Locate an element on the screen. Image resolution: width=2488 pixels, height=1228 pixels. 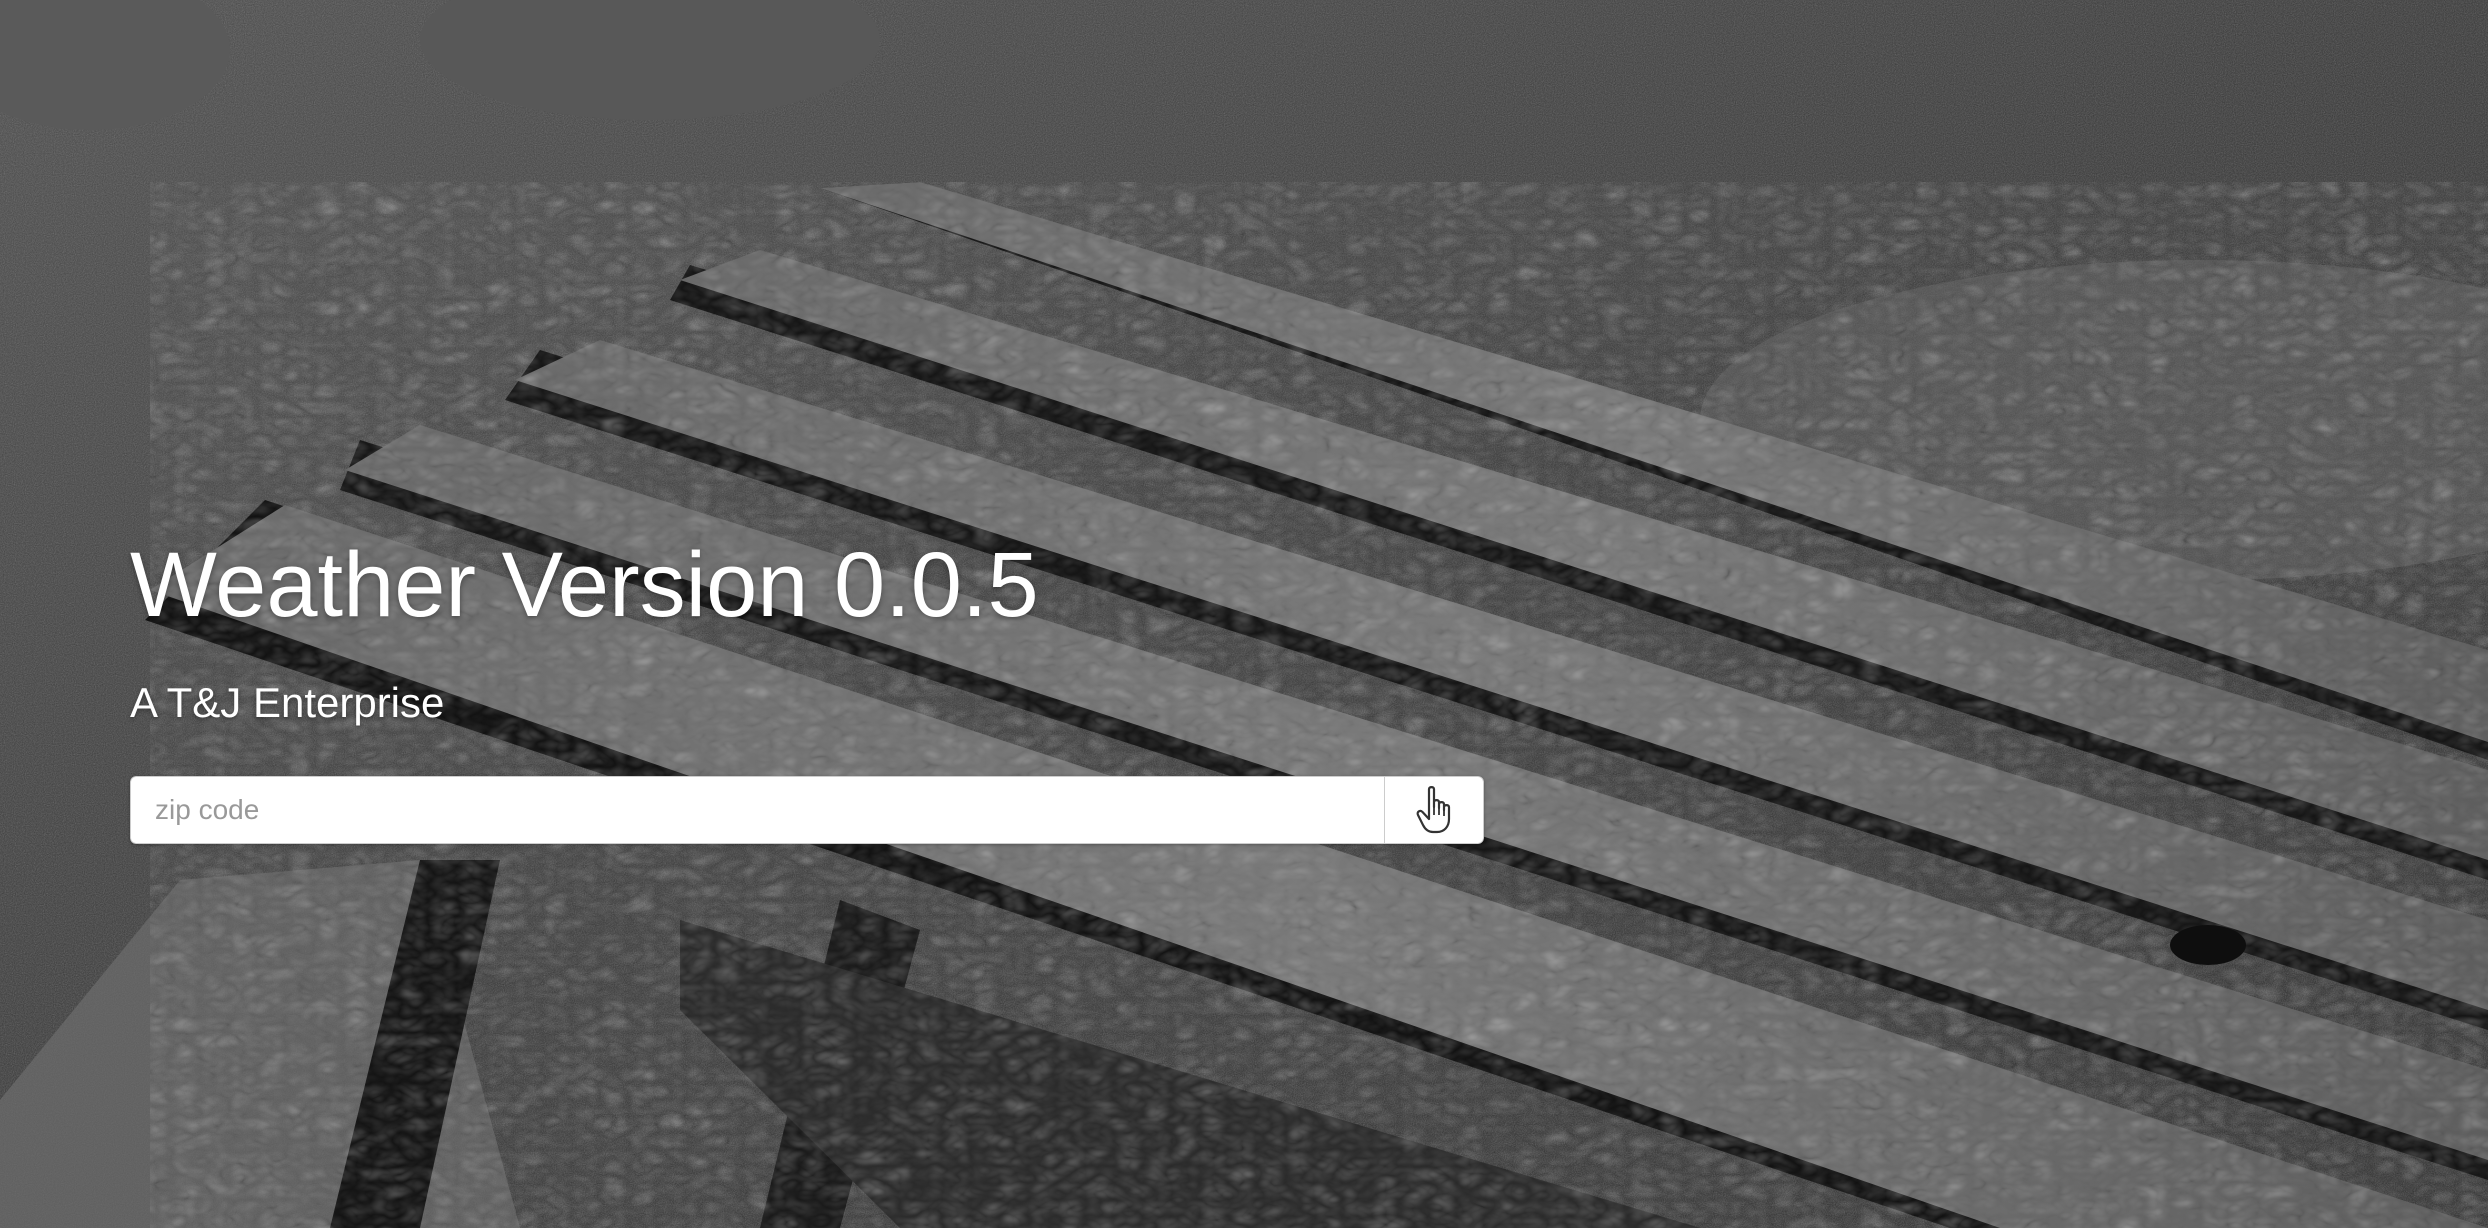
zip-search-form is located at coordinates (807, 810).